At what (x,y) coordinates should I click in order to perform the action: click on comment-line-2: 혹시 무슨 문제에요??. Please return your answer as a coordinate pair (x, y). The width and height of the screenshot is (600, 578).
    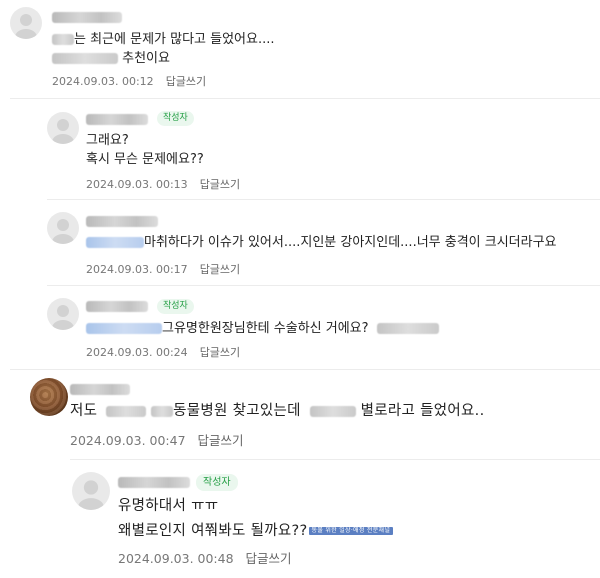
    Looking at the image, I should click on (145, 159).